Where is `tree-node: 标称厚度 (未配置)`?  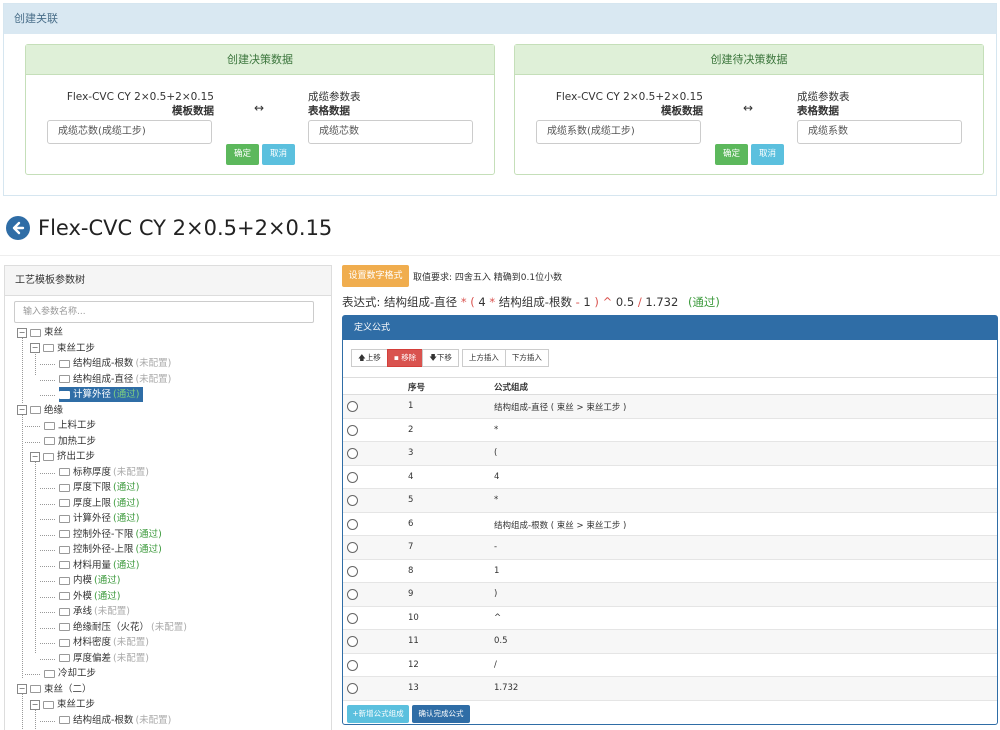 tree-node: 标称厚度 (未配置) is located at coordinates (104, 472).